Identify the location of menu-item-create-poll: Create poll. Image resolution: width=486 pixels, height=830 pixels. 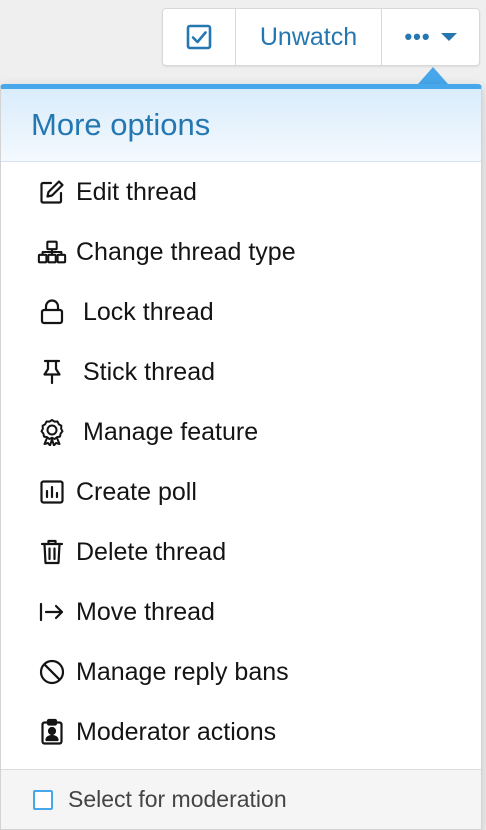
(241, 492).